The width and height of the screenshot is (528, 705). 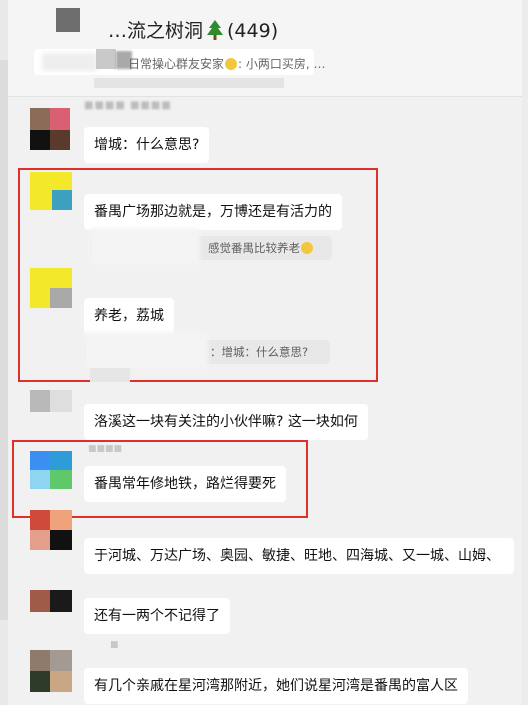 I want to click on chat-title-text: …流之树洞, so click(x=156, y=31).